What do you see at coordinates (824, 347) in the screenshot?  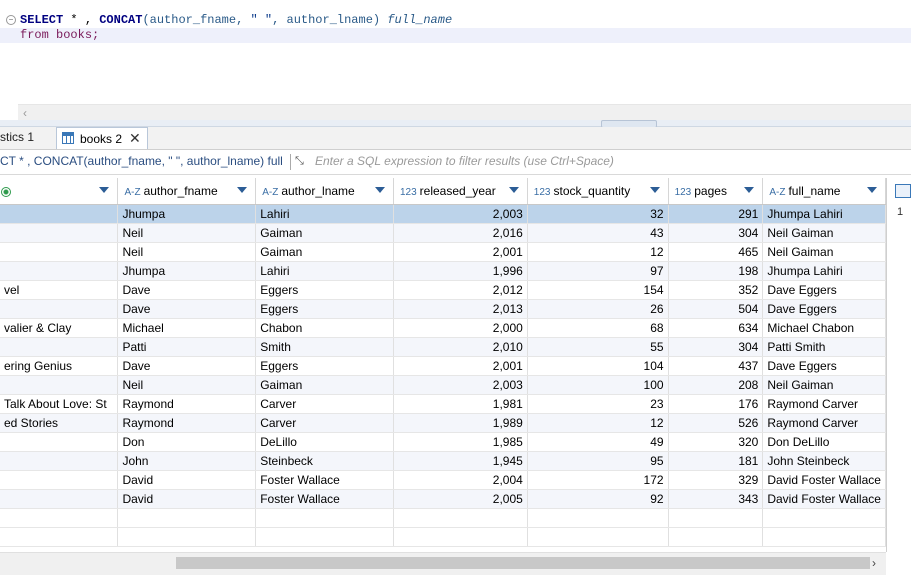 I see `table-cell: Patti Smith` at bounding box center [824, 347].